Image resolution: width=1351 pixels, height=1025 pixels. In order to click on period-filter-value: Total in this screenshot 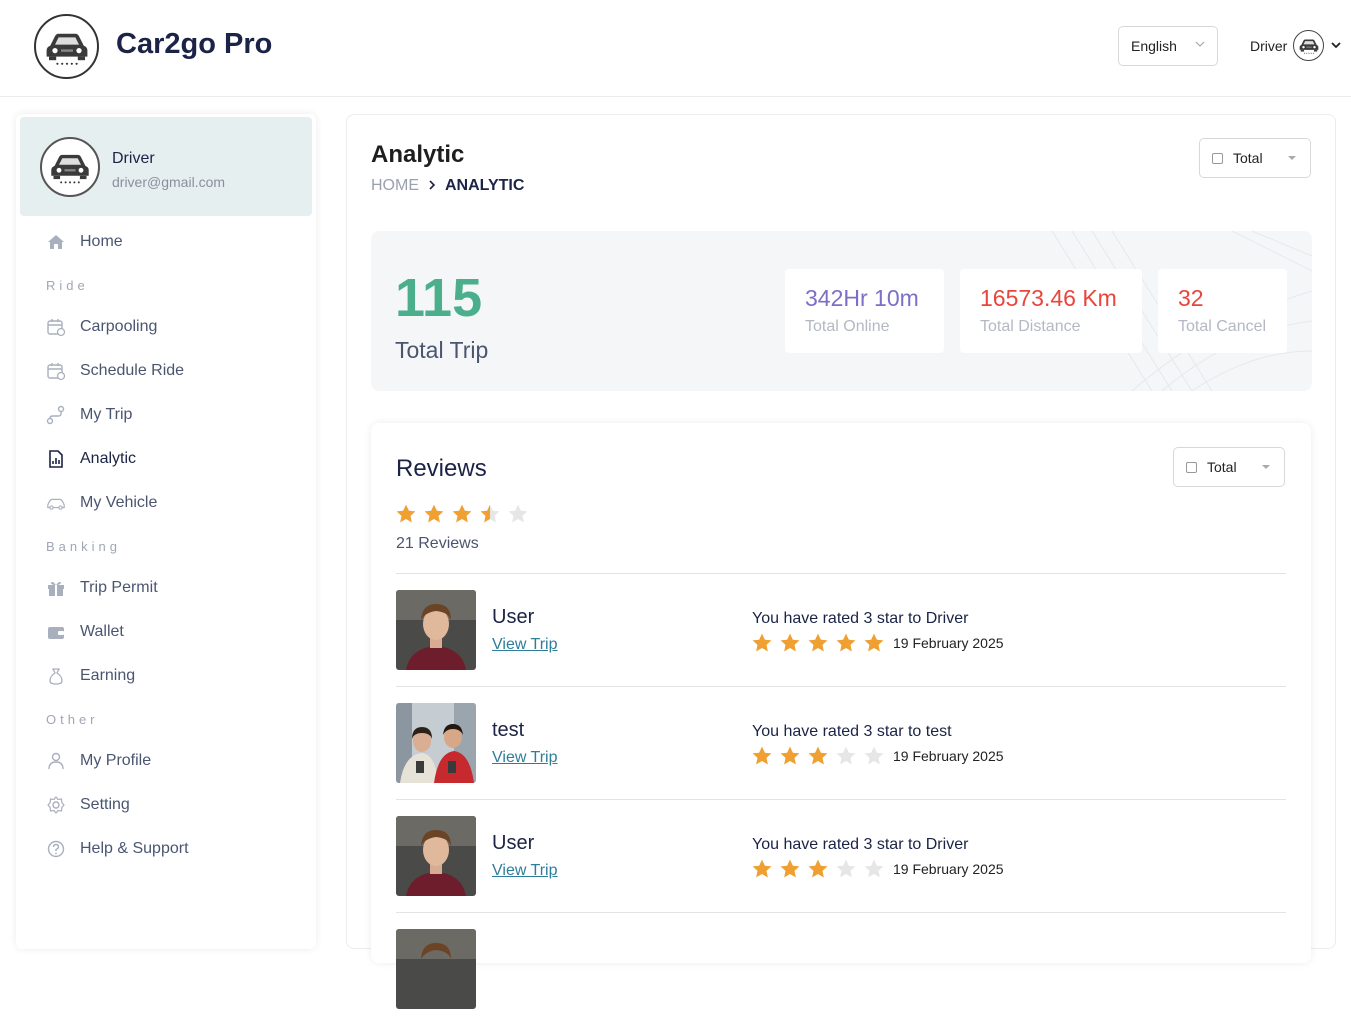, I will do `click(1248, 158)`.